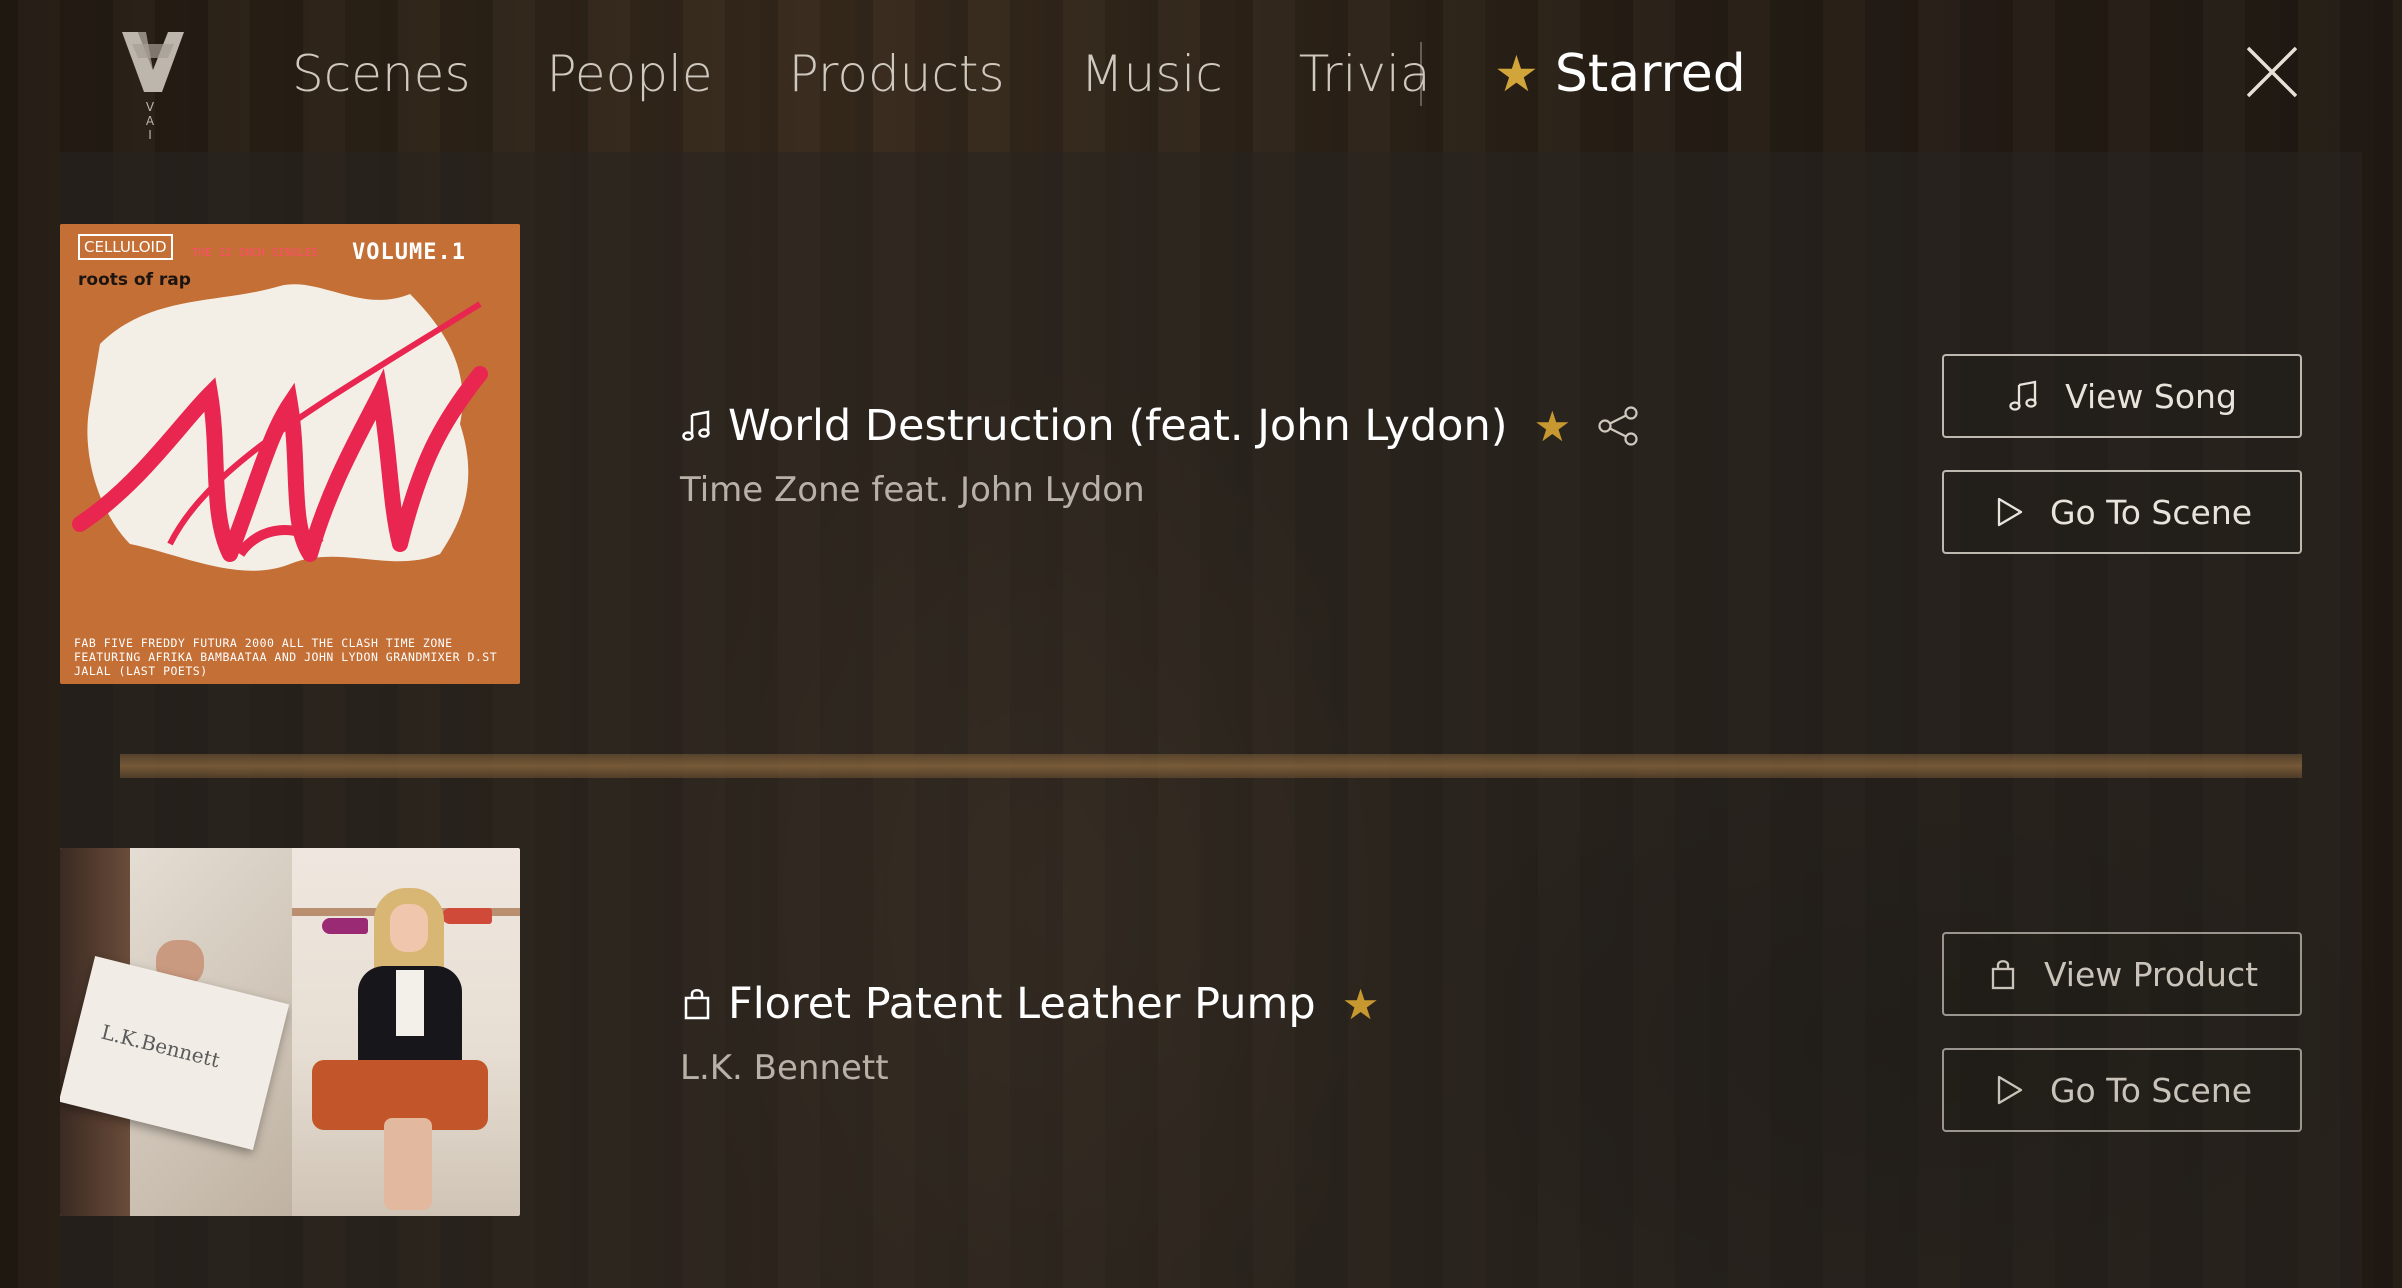 The width and height of the screenshot is (2402, 1288). I want to click on tab-starred-label: Starred, so click(1650, 74).